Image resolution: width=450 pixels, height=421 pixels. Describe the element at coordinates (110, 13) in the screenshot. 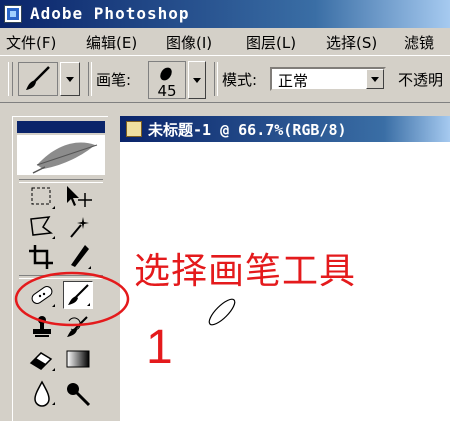

I see `app-title: Adobe Photoshop` at that location.